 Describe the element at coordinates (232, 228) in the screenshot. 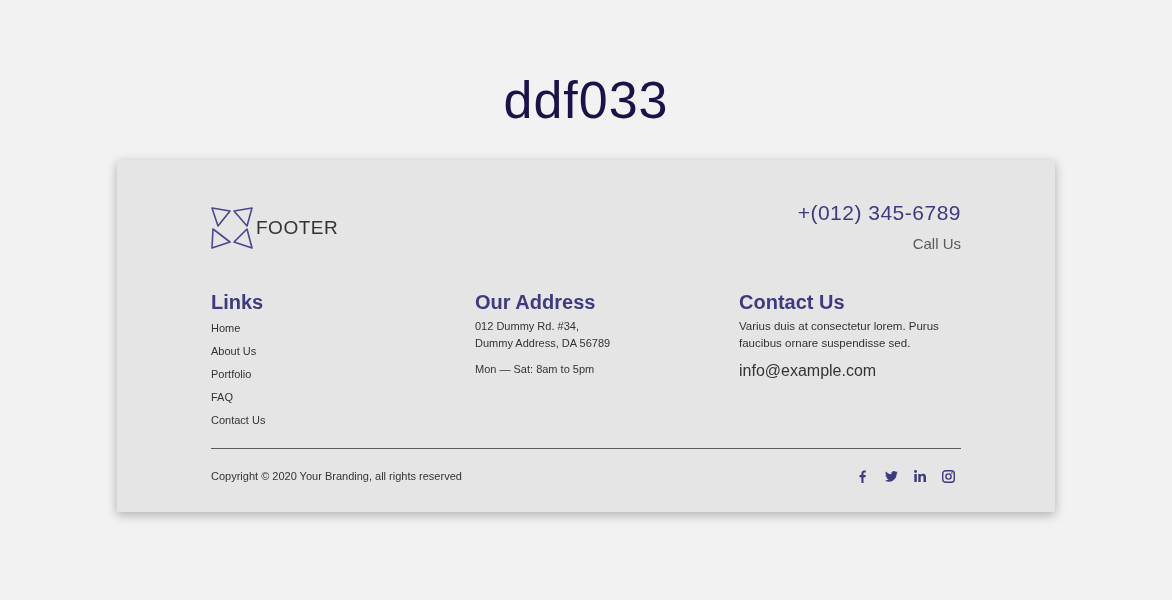

I see `triangles-logo-icon` at that location.